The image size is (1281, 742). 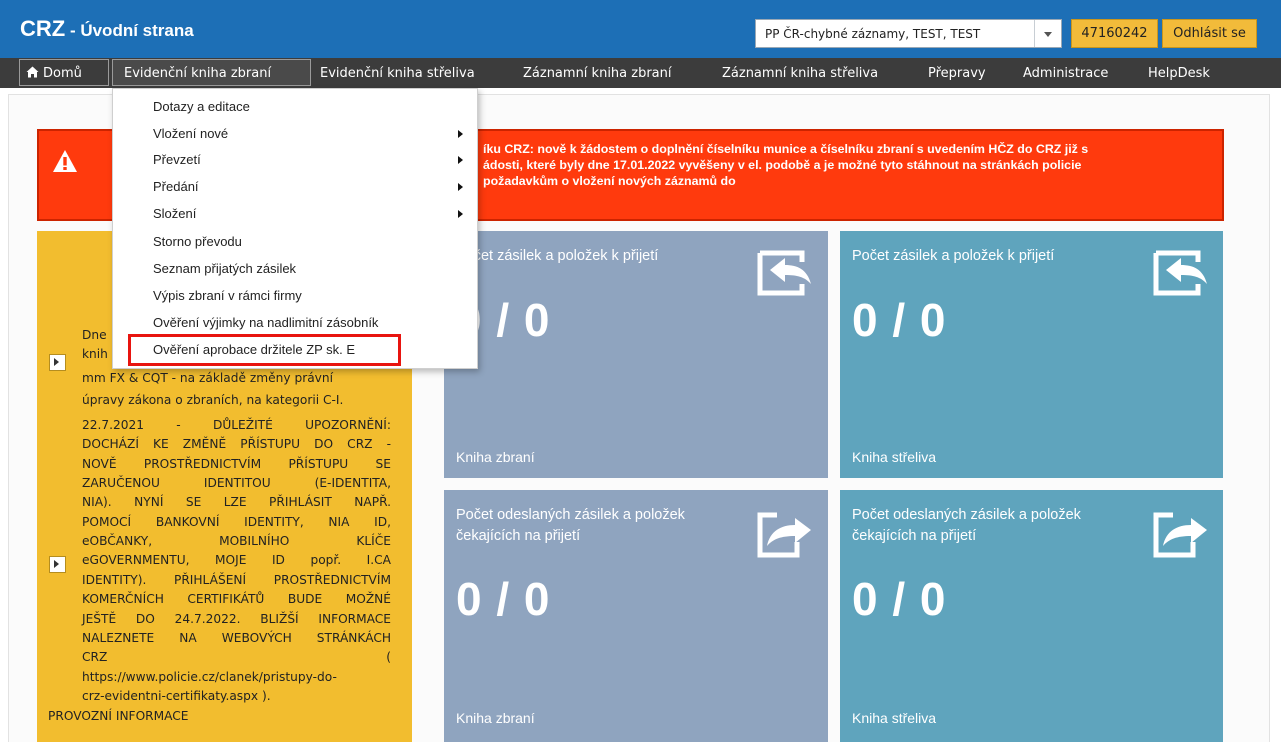 I want to click on news-next-button, so click(x=57, y=564).